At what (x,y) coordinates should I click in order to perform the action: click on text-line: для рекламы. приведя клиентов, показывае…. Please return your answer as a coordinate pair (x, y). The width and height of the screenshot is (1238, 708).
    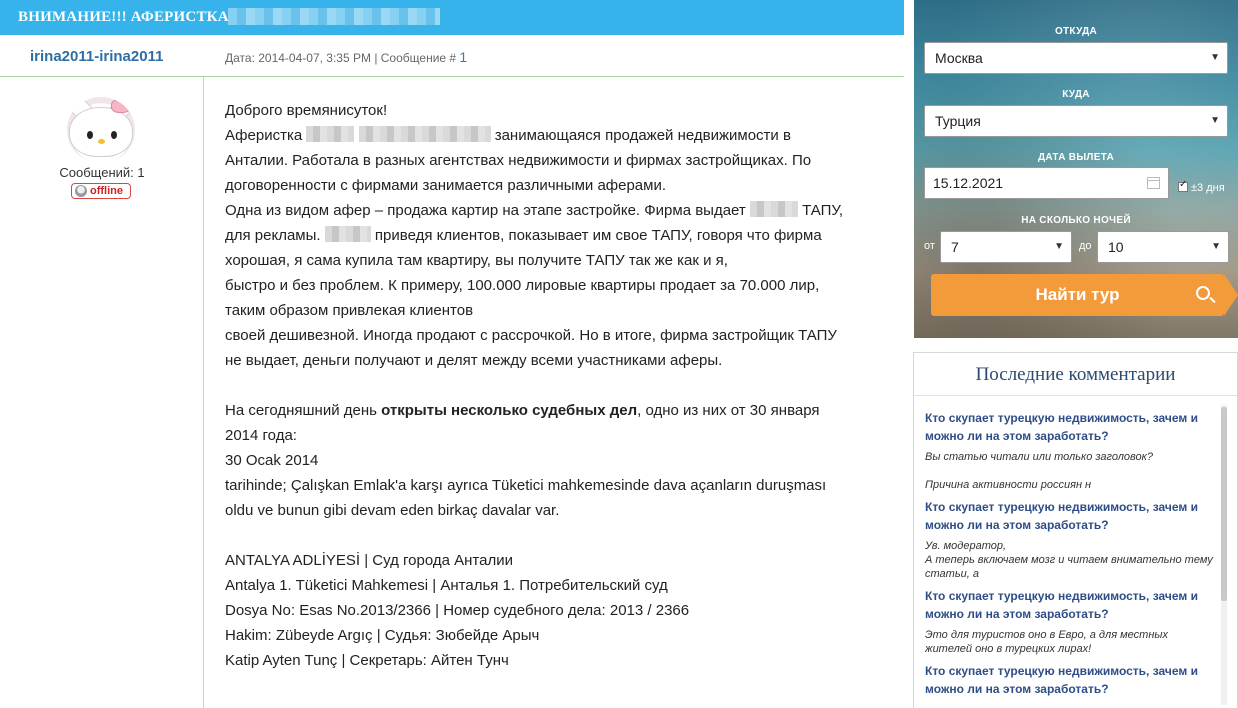
    Looking at the image, I should click on (523, 235).